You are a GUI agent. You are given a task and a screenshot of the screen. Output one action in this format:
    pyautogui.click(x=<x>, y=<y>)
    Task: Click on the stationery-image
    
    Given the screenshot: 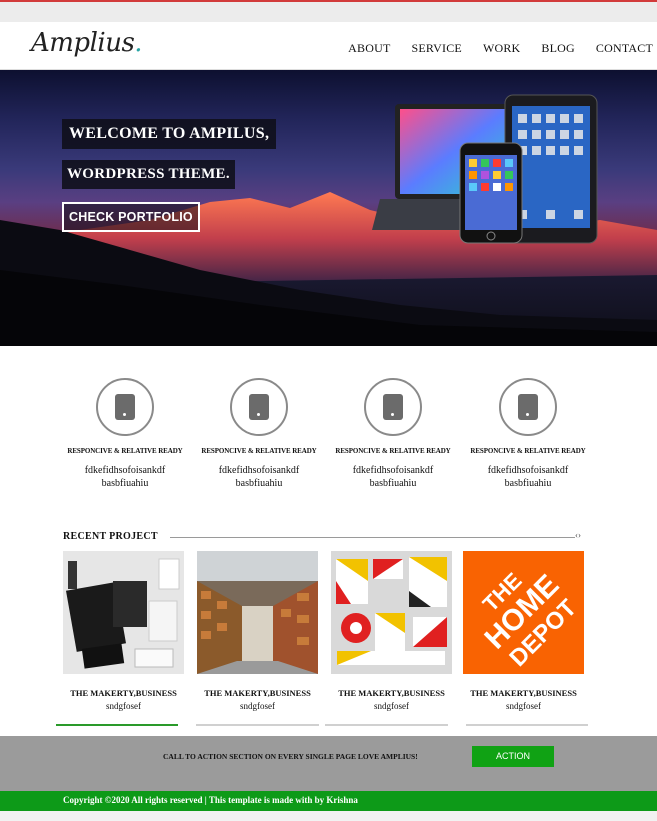 What is the action you would take?
    pyautogui.click(x=123, y=612)
    